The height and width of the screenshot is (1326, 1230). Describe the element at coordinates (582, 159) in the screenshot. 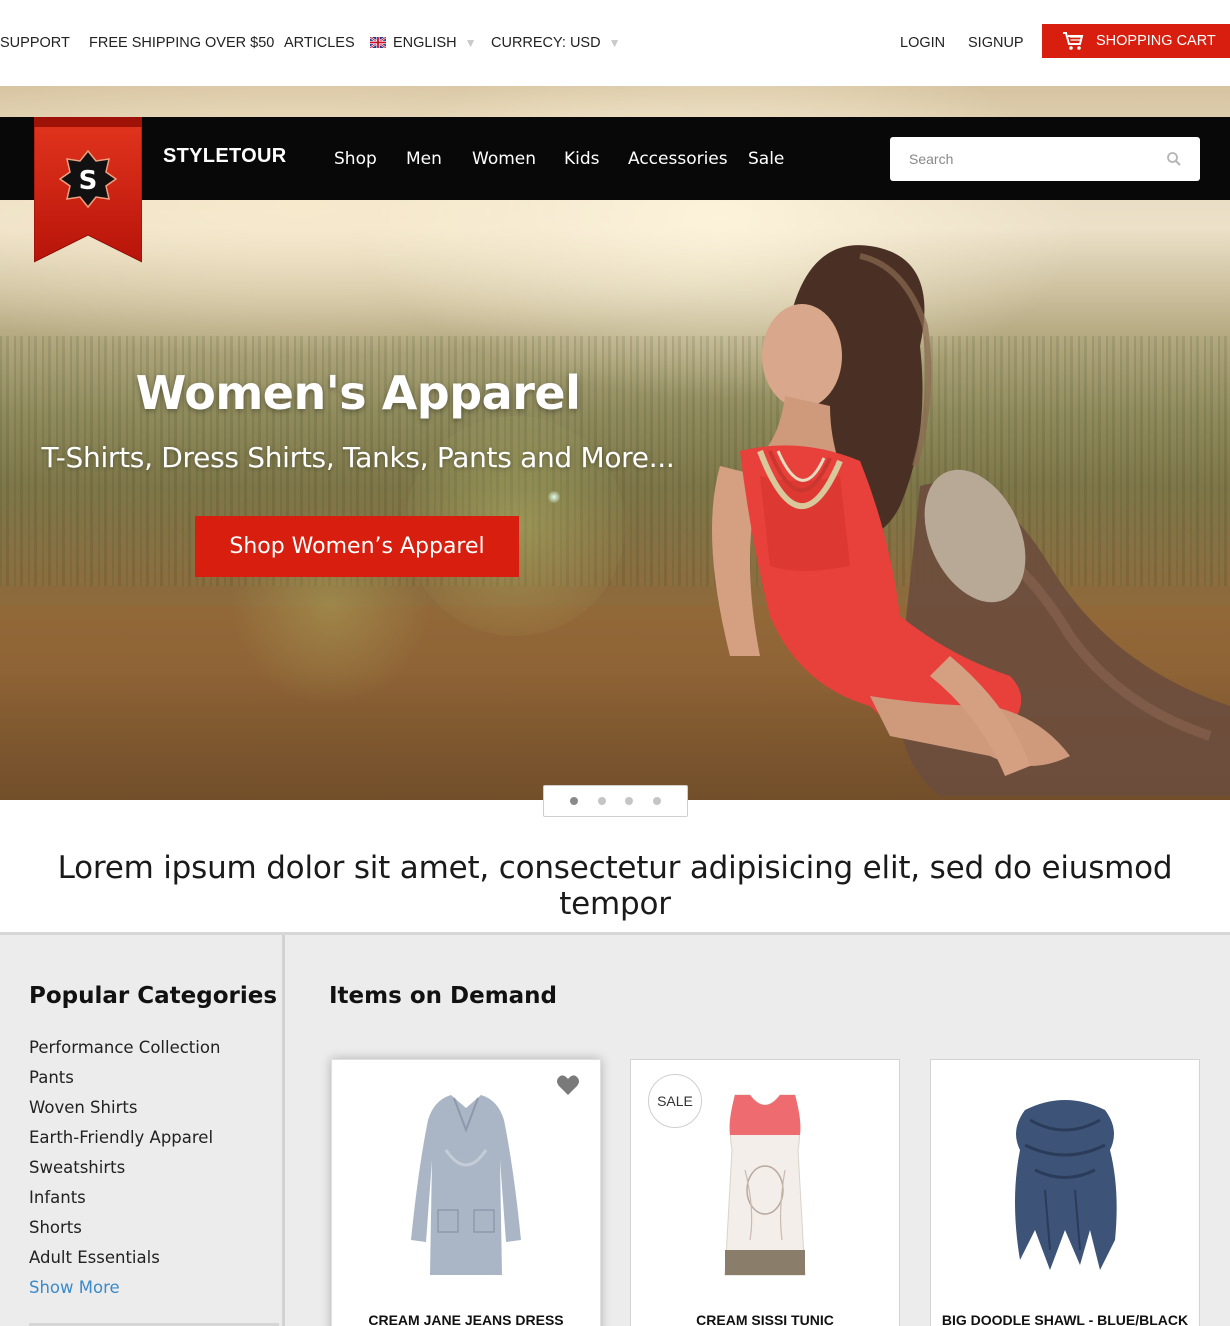

I see `nav-kids: Kids` at that location.